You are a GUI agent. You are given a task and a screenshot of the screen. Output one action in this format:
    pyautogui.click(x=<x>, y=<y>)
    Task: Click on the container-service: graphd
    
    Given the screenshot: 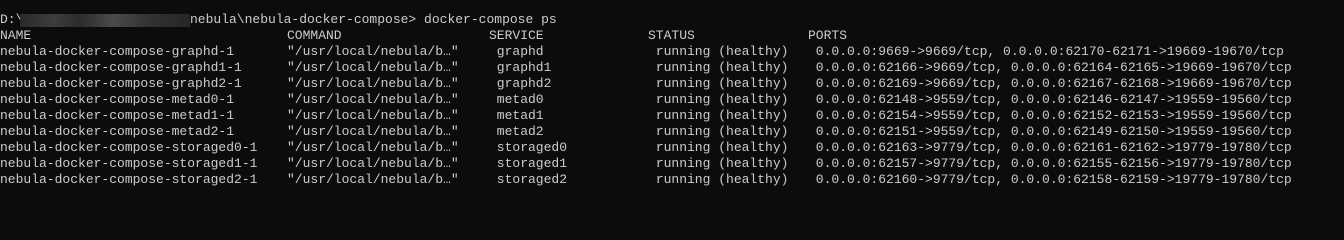 What is the action you would take?
    pyautogui.click(x=516, y=51)
    